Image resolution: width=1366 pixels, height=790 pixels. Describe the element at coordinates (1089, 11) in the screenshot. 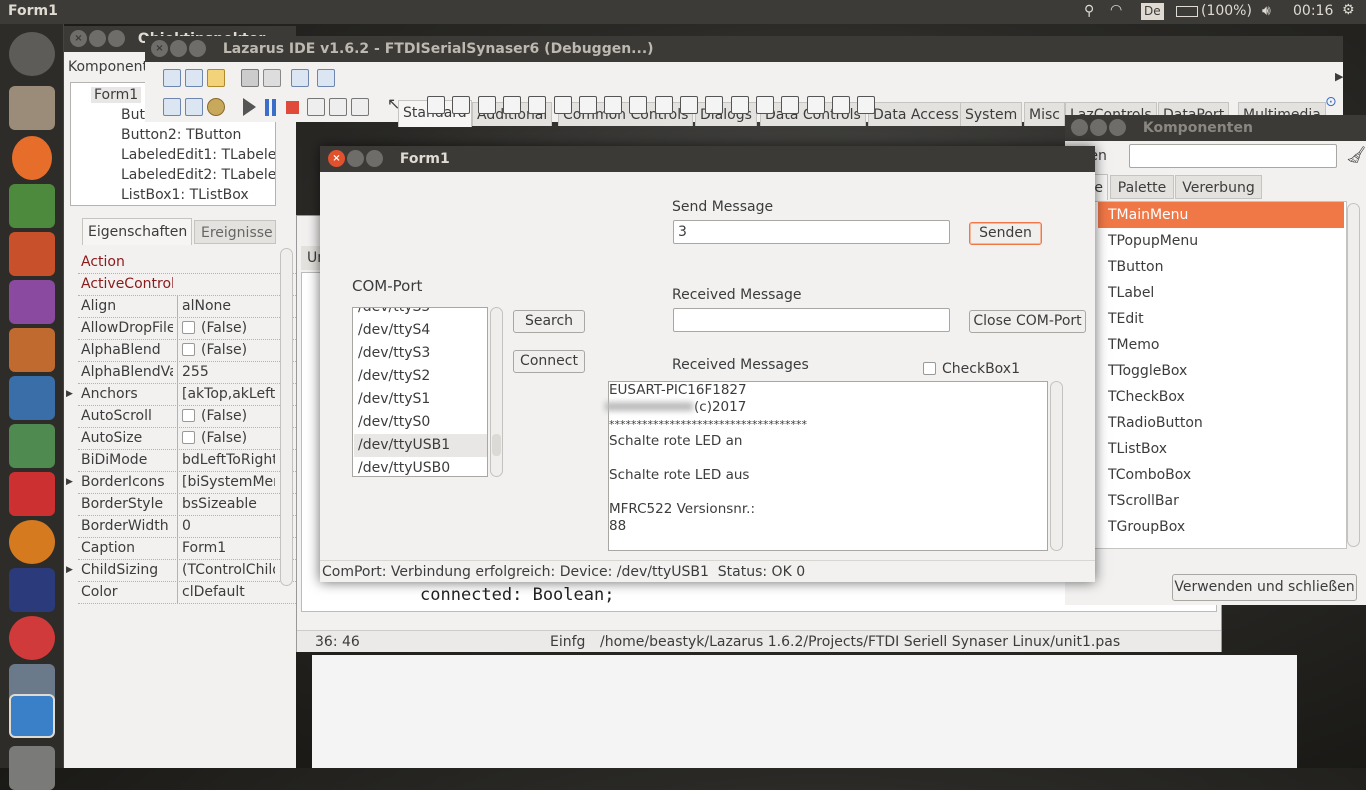

I see `mouse-icon: ⚲` at that location.